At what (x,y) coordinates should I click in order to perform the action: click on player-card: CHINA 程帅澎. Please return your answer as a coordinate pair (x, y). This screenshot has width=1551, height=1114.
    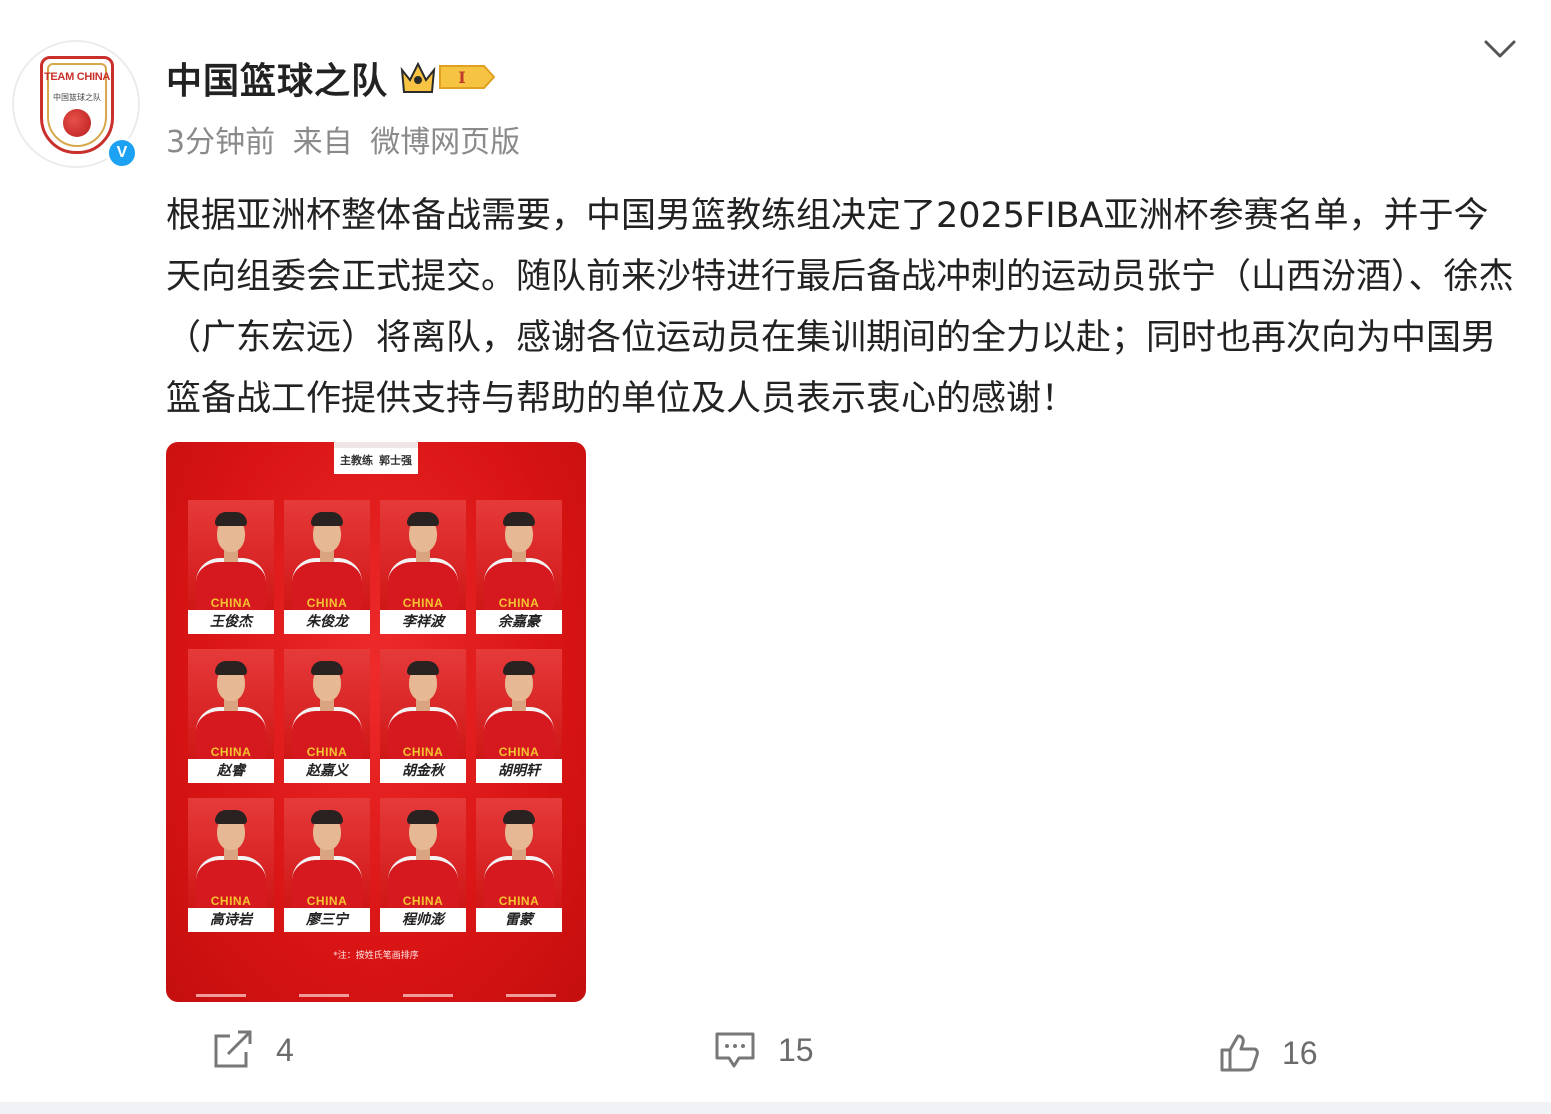
    Looking at the image, I should click on (423, 865).